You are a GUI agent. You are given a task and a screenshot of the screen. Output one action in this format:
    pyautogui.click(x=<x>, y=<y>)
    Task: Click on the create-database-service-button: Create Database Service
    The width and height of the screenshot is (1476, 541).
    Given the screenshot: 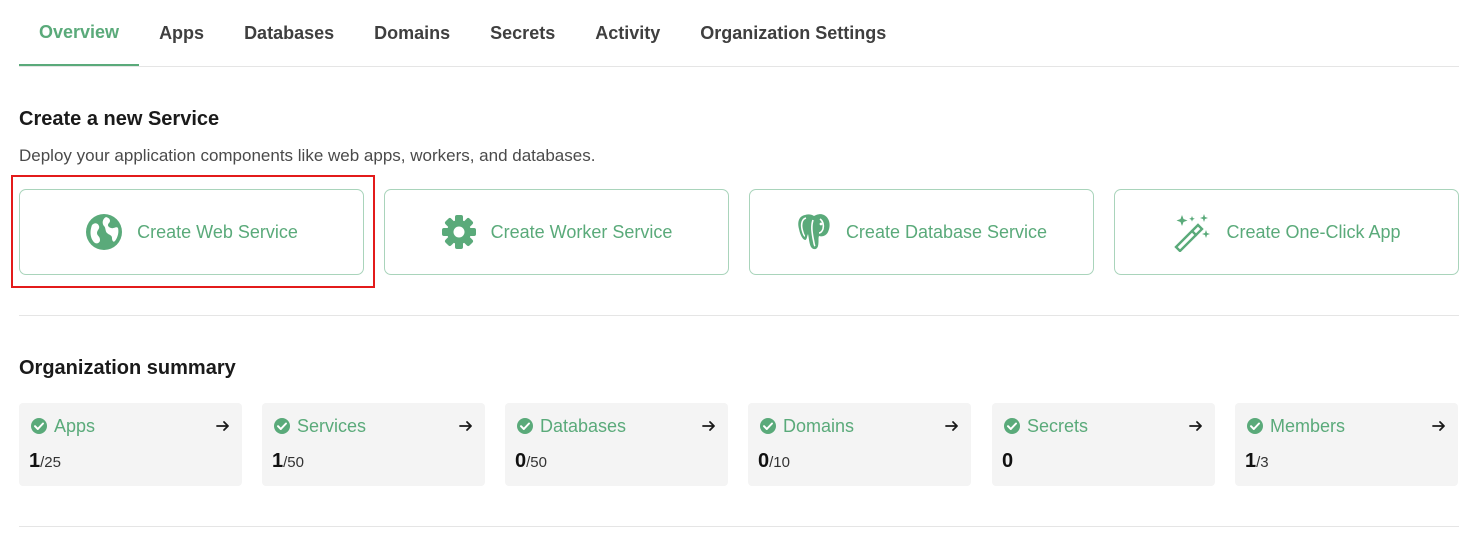 What is the action you would take?
    pyautogui.click(x=921, y=232)
    